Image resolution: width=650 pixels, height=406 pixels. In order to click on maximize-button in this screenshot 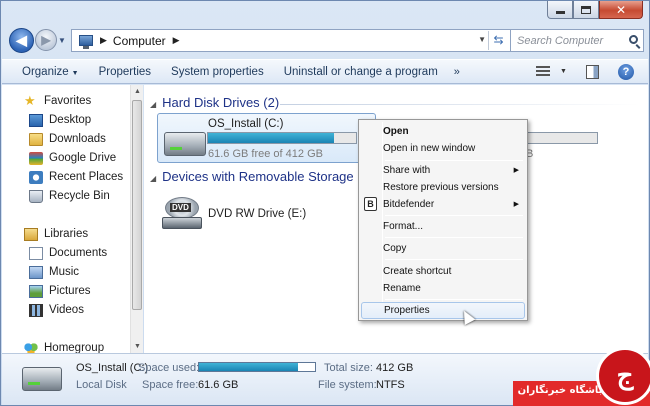, I will do `click(586, 10)`.